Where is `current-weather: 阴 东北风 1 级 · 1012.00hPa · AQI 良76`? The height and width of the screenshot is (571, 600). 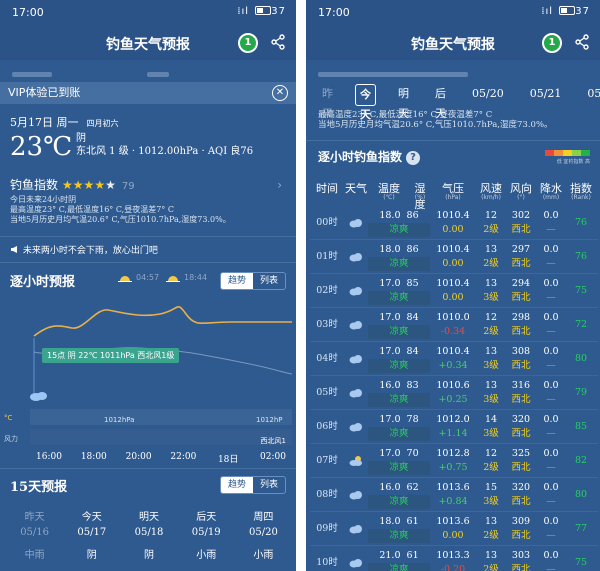 current-weather: 阴 东北风 1 级 · 1012.00hPa · AQI 良76 is located at coordinates (164, 145).